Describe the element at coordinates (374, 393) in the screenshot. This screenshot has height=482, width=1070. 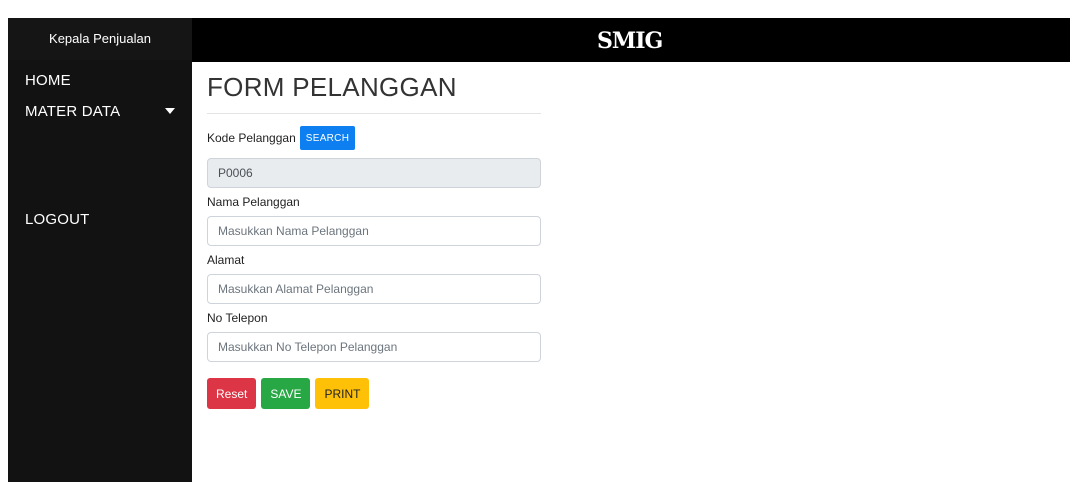
I see `form-actions: Reset SAVE PRINT` at that location.